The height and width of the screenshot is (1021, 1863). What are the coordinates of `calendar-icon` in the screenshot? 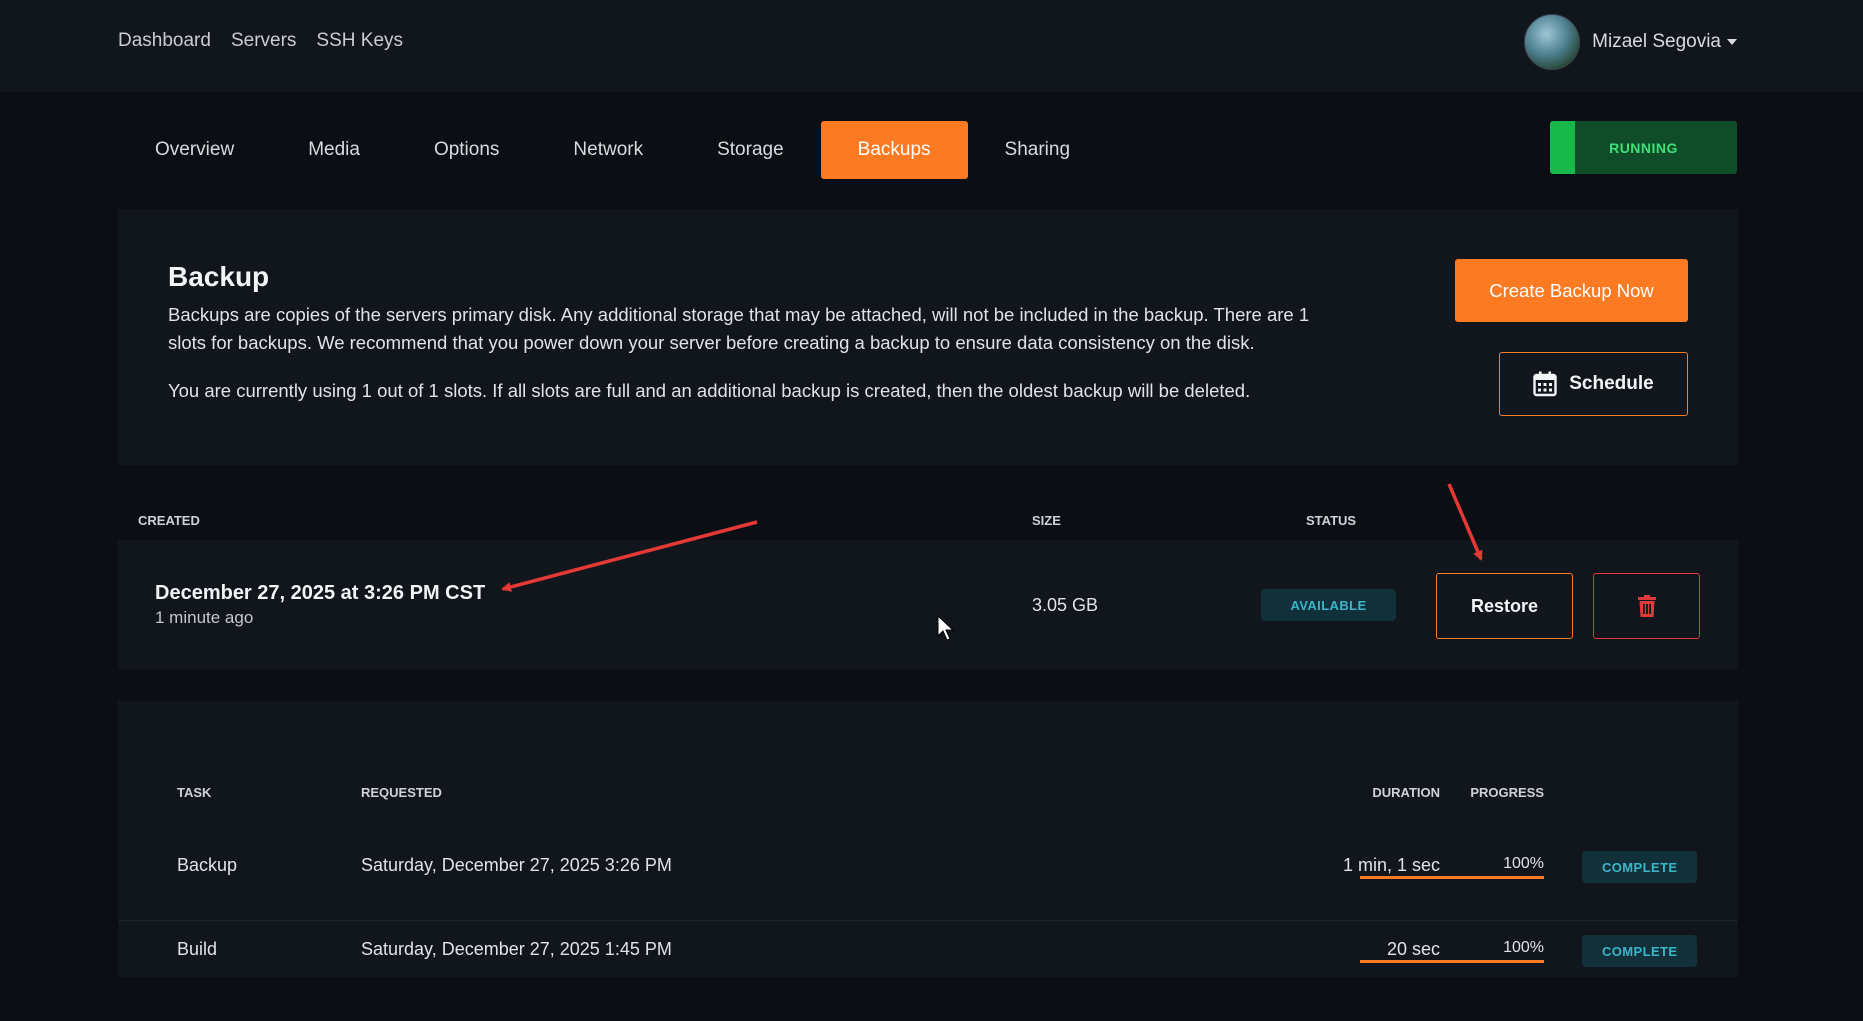 It's located at (1545, 384).